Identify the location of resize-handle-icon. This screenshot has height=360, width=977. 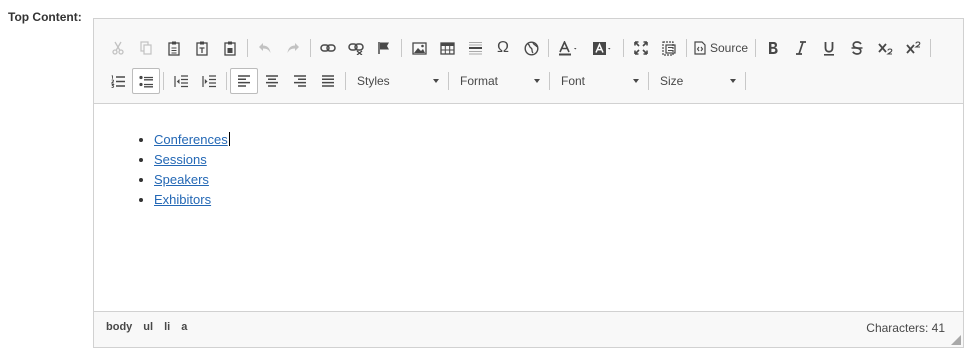
(956, 340).